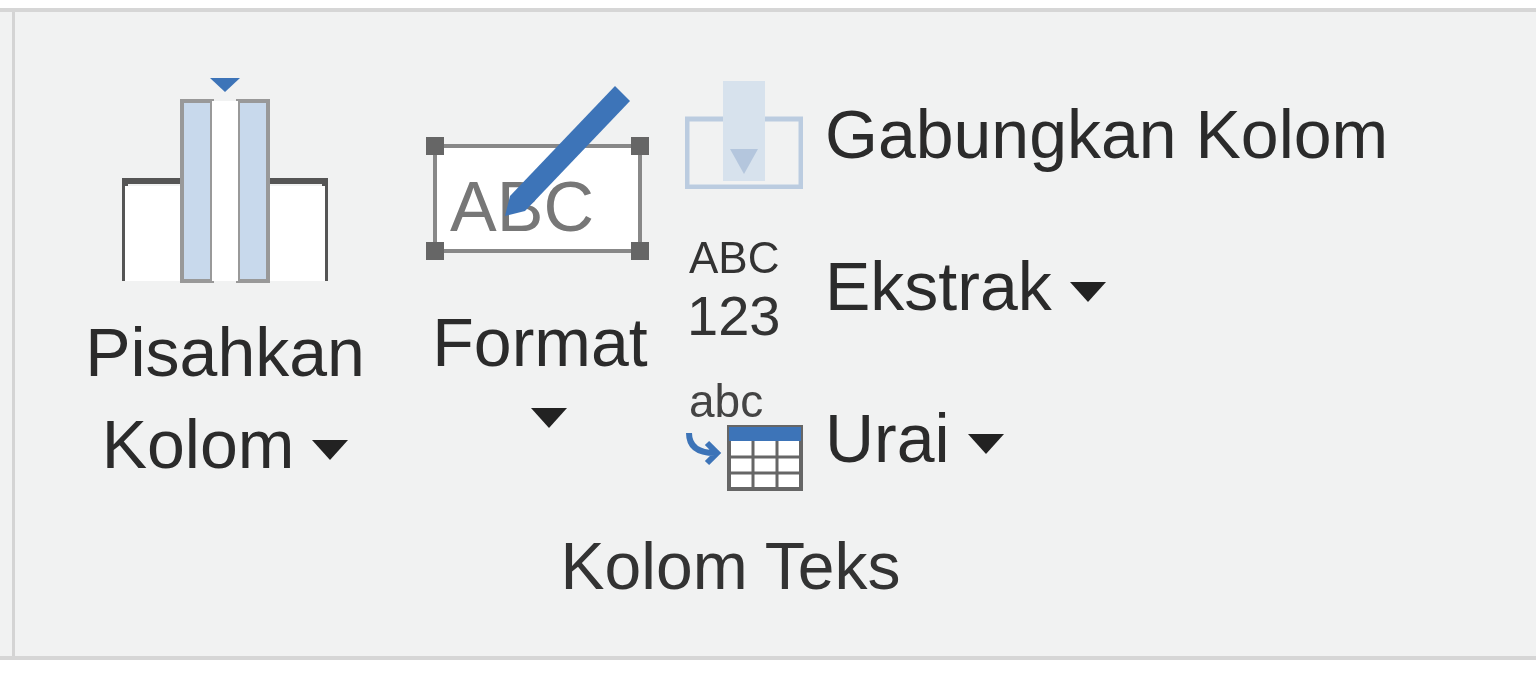 This screenshot has height=688, width=1536. Describe the element at coordinates (744, 134) in the screenshot. I see `merge-column-icon` at that location.